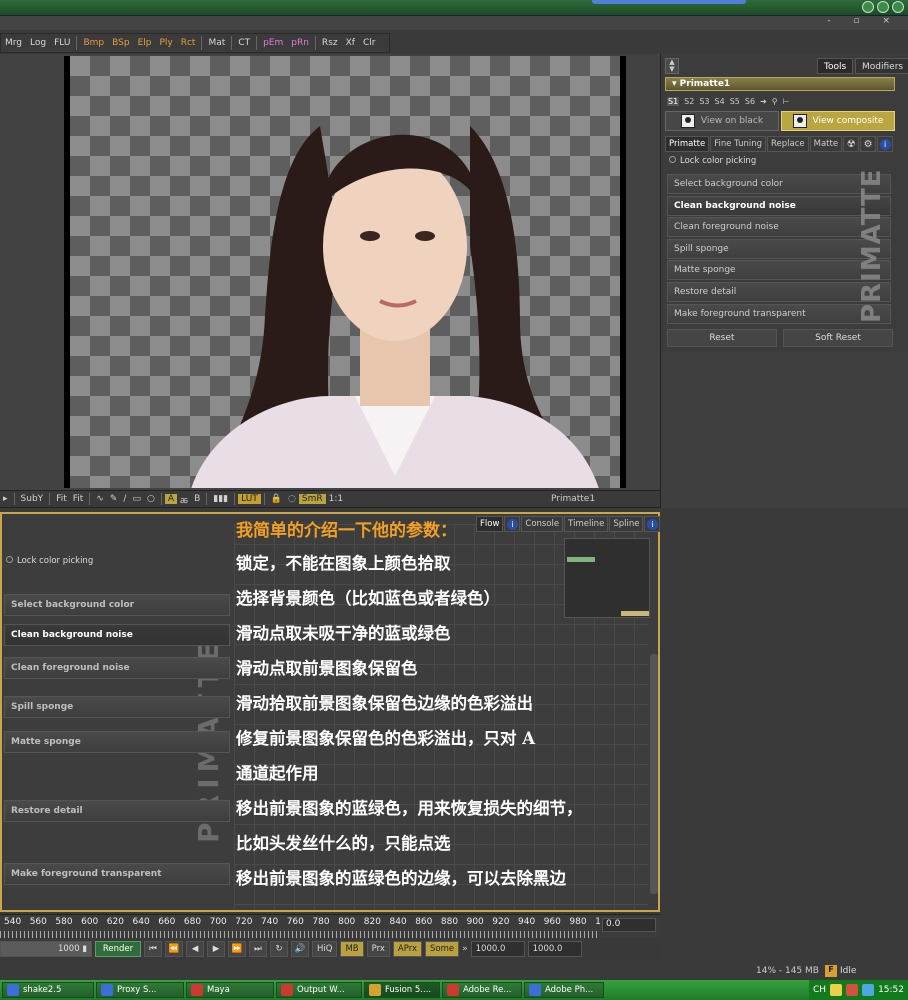  Describe the element at coordinates (712, 161) in the screenshot. I see `lock-color-picking-option: Lock color picking` at that location.